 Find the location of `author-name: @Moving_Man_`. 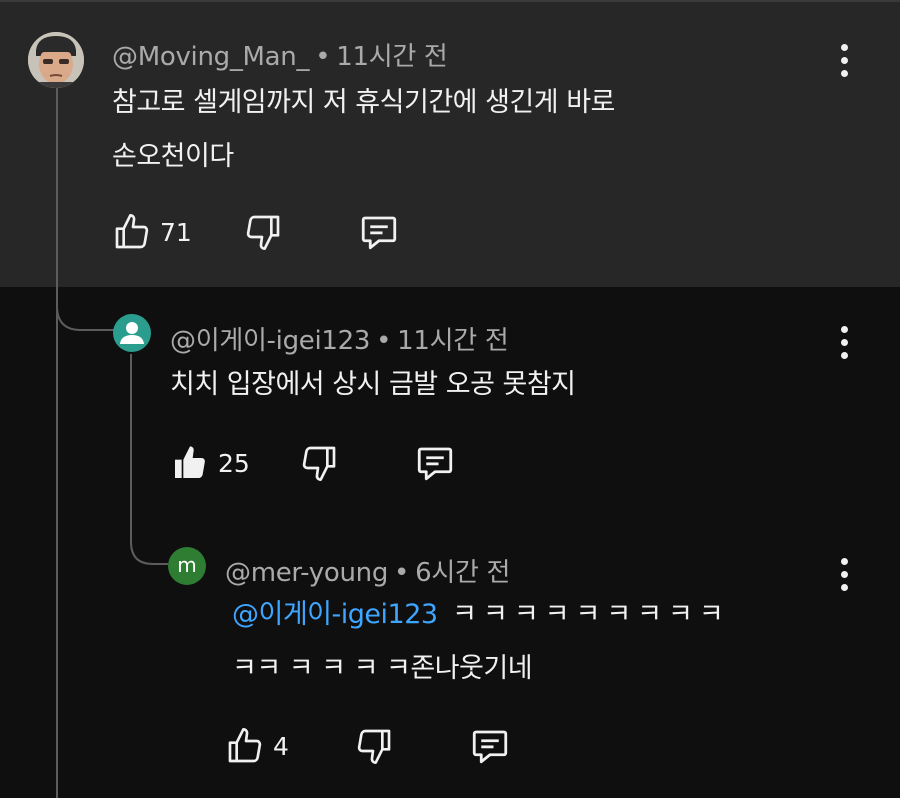

author-name: @Moving_Man_ is located at coordinates (210, 57).